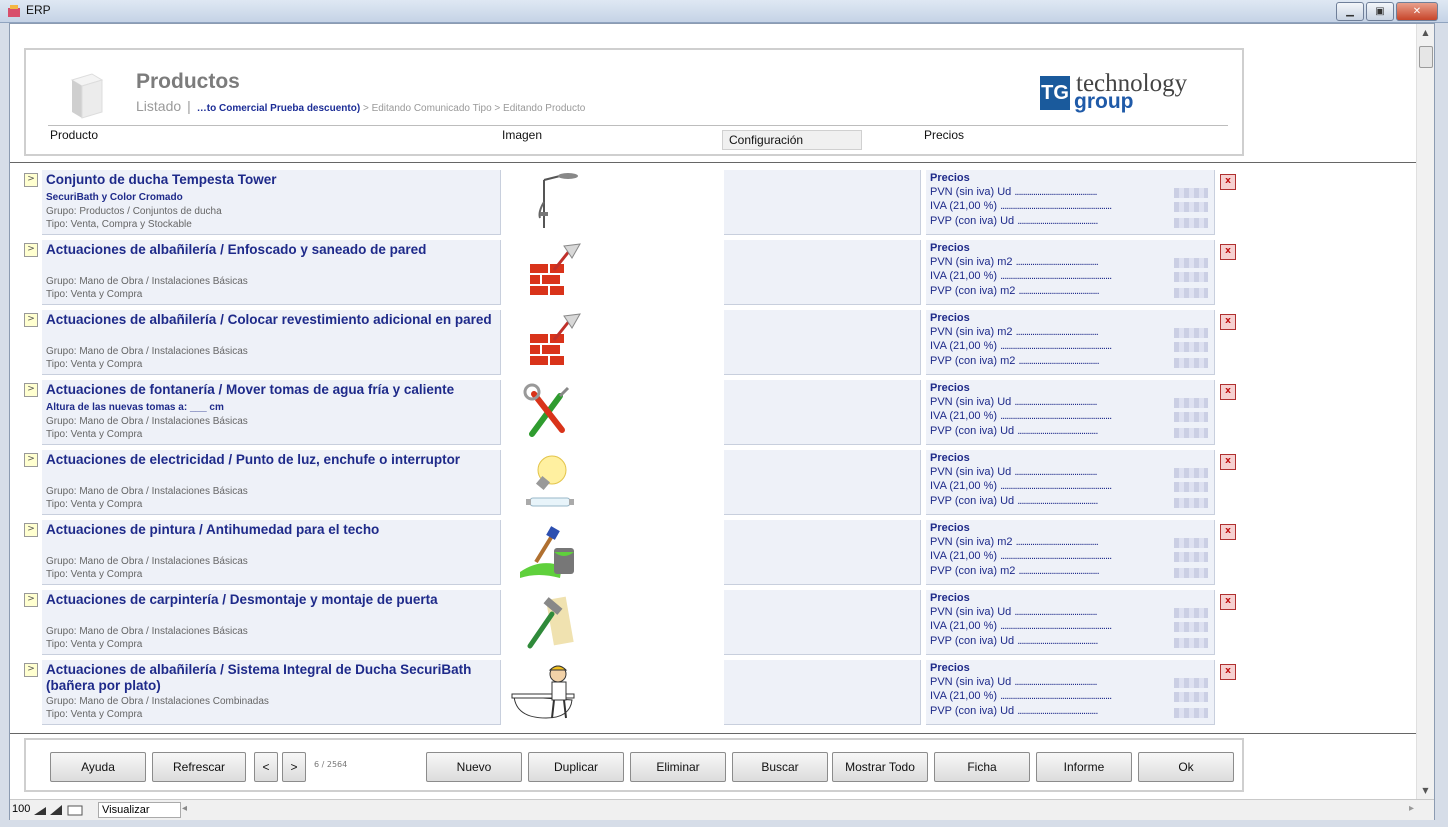 The width and height of the screenshot is (1448, 827). Describe the element at coordinates (944, 135) in the screenshot. I see `column-precios: Precios` at that location.